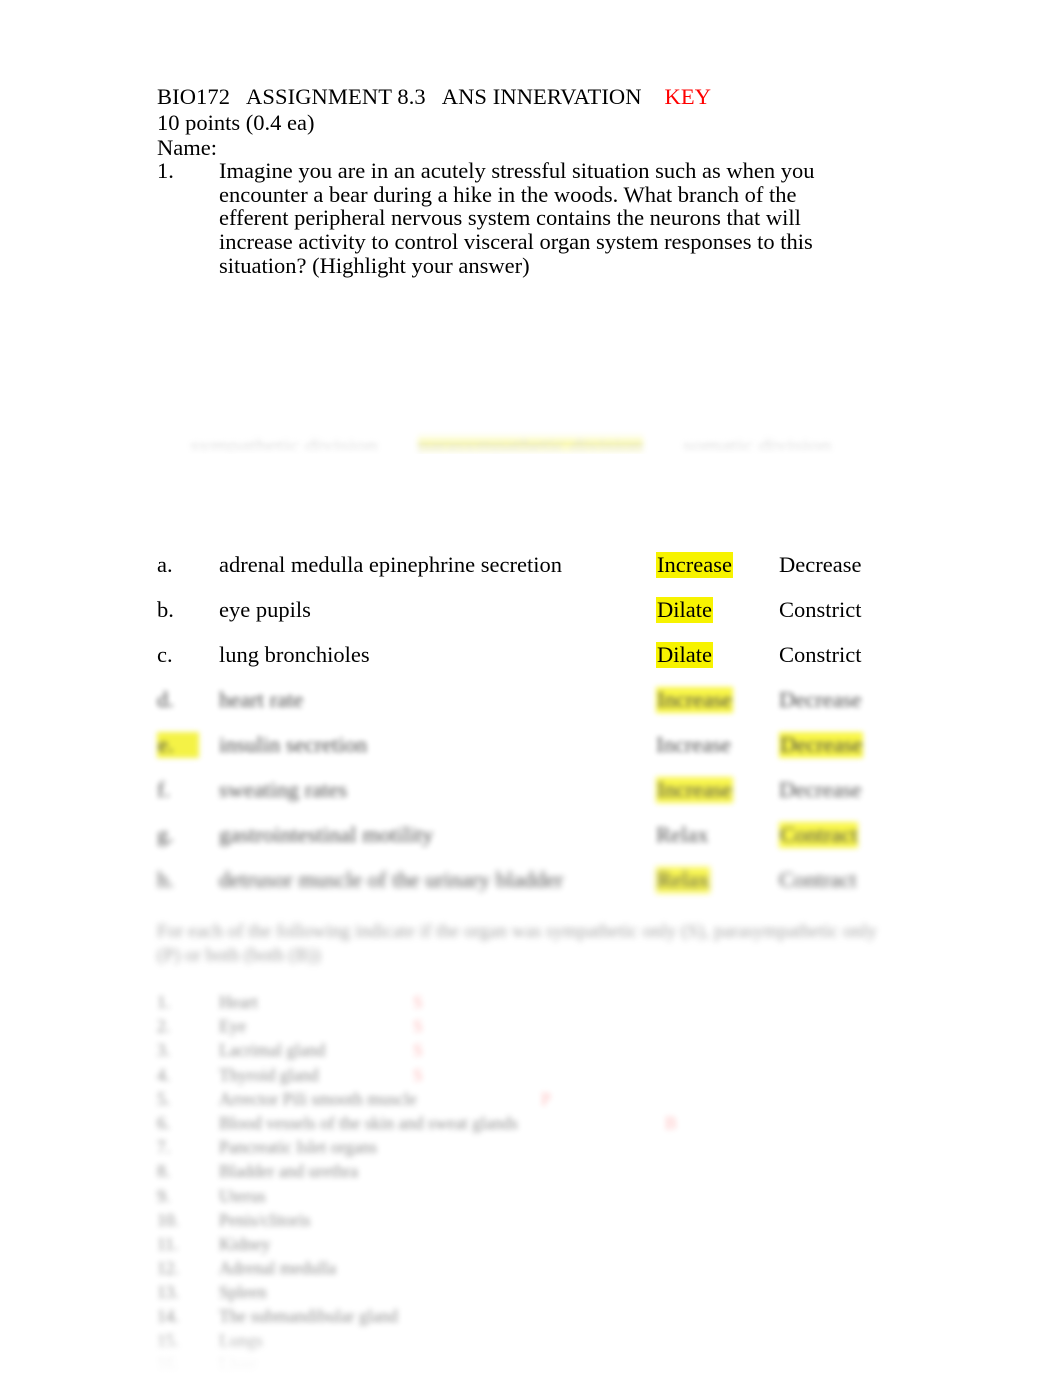  What do you see at coordinates (537, 1294) in the screenshot?
I see `list-item: 13. Spleen` at bounding box center [537, 1294].